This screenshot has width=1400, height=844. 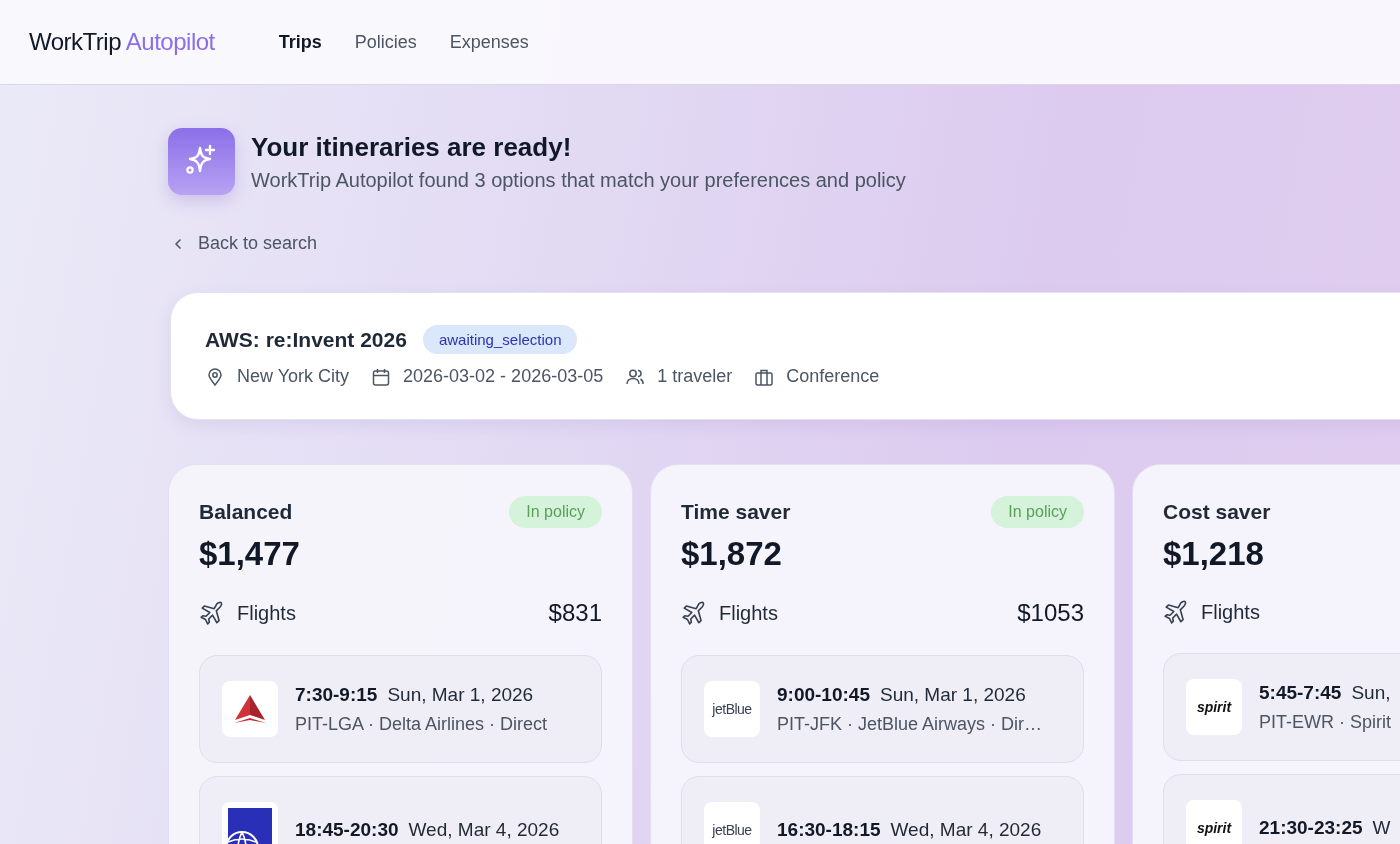 What do you see at coordinates (336, 694) in the screenshot?
I see `flight-times: 7:30-9:15` at bounding box center [336, 694].